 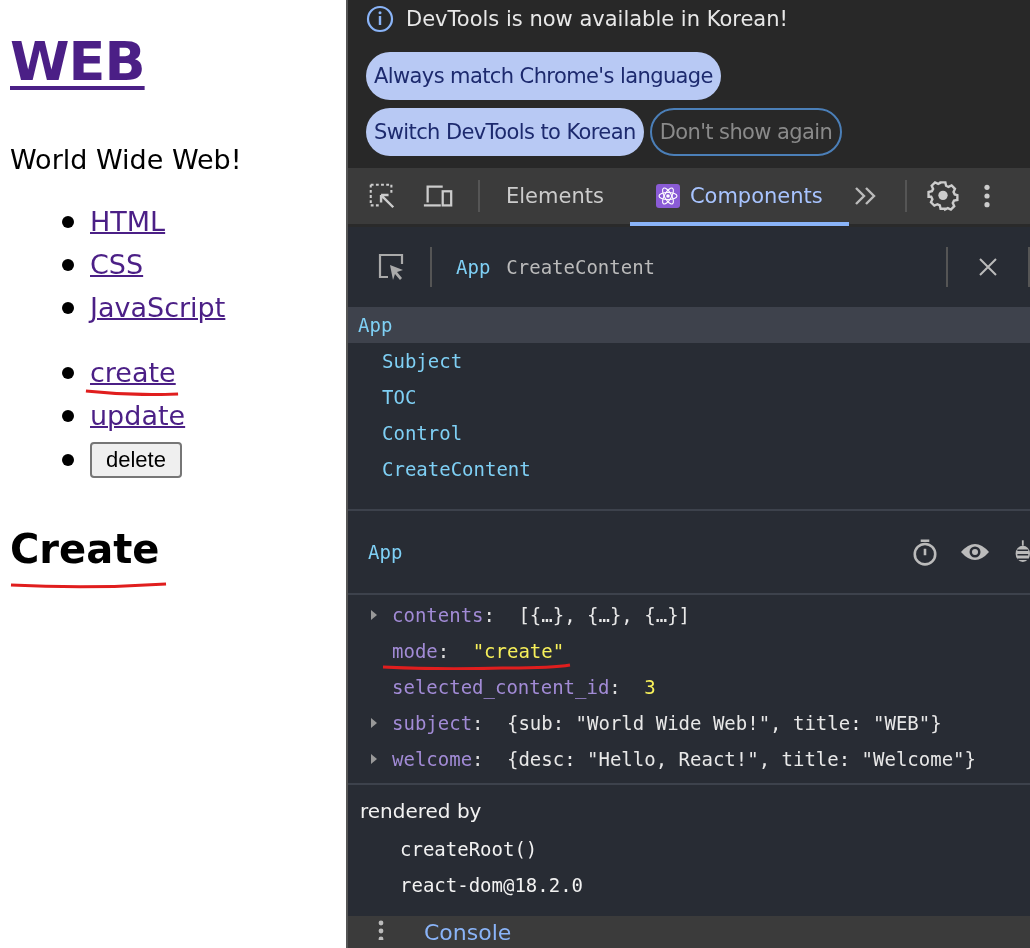 I want to click on tree-item: TOC, so click(x=689, y=397).